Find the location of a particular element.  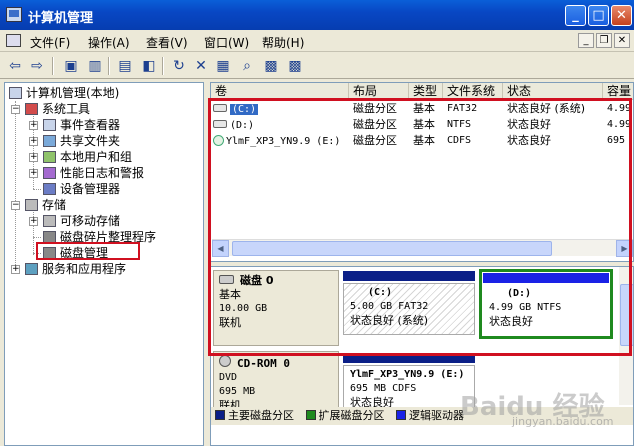

column-layout: 布局 is located at coordinates (379, 91).